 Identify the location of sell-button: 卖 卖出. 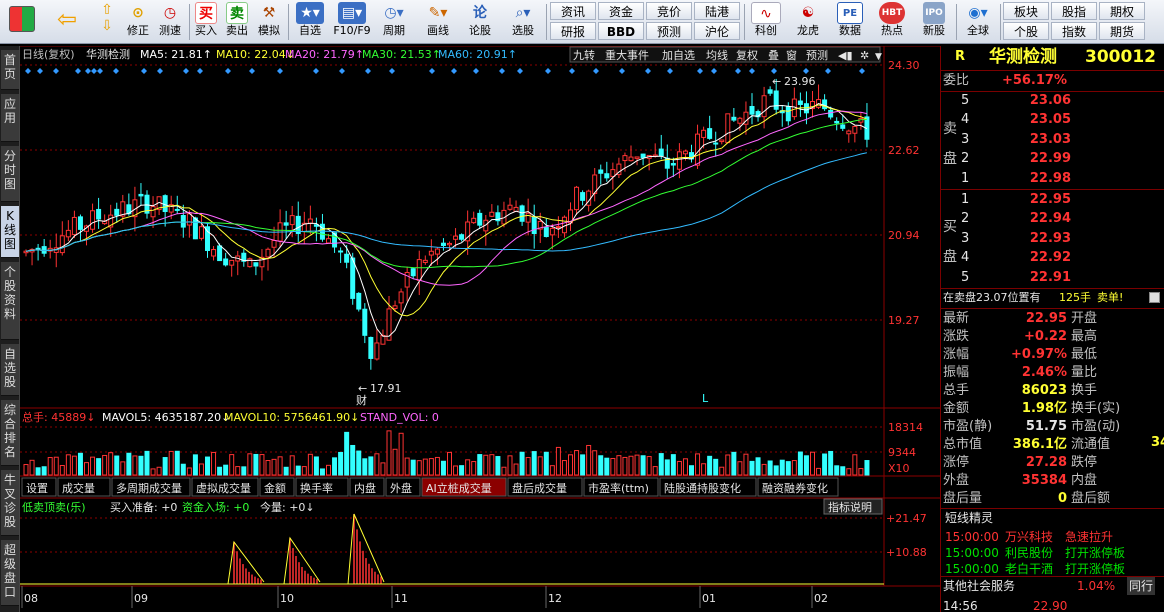
(237, 22).